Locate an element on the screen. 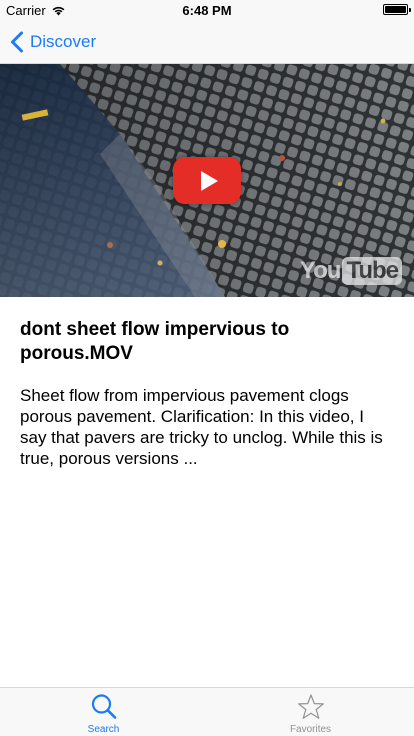 This screenshot has width=414, height=736. status-bar: Carrier 6:48 PM is located at coordinates (207, 10).